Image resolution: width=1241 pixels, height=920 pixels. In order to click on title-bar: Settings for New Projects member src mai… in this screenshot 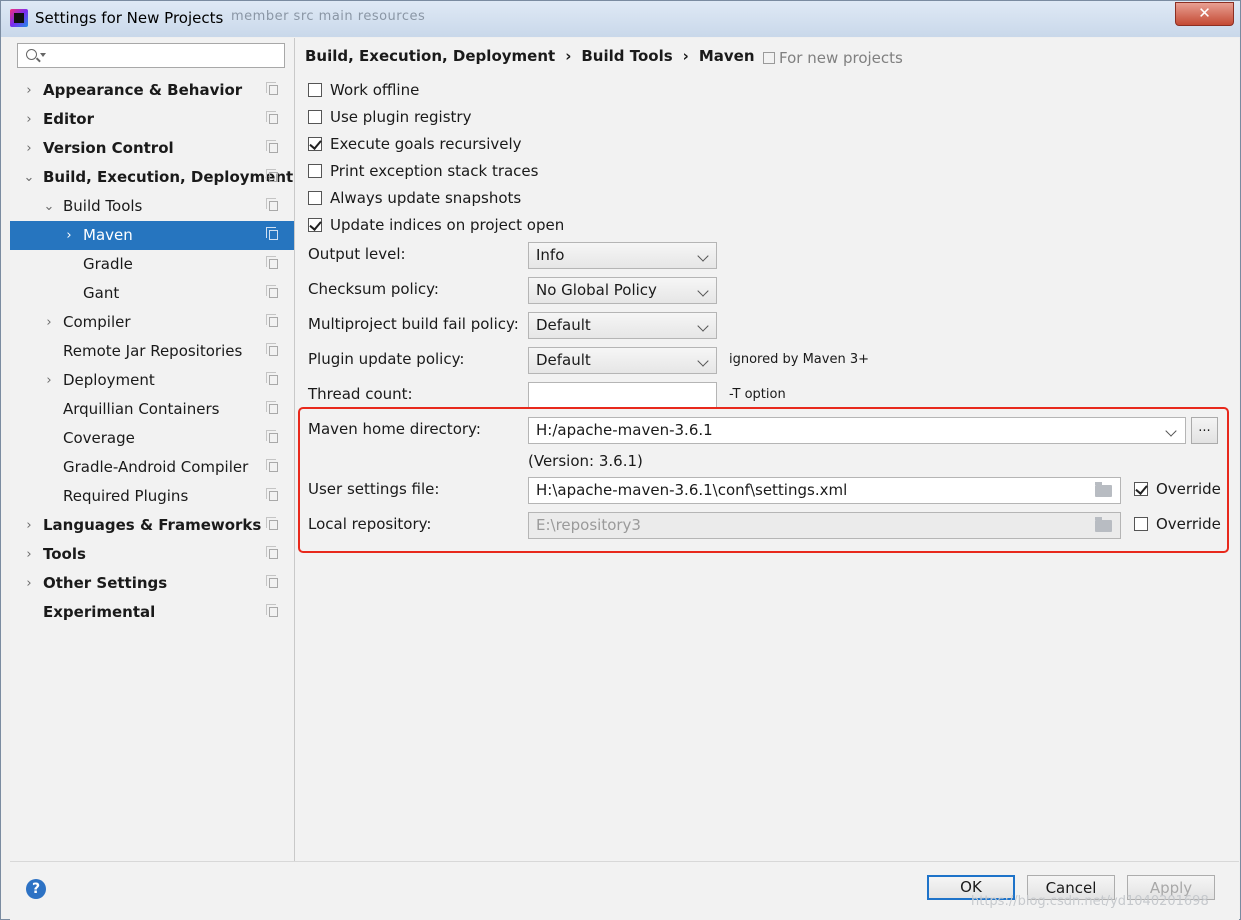, I will do `click(620, 19)`.